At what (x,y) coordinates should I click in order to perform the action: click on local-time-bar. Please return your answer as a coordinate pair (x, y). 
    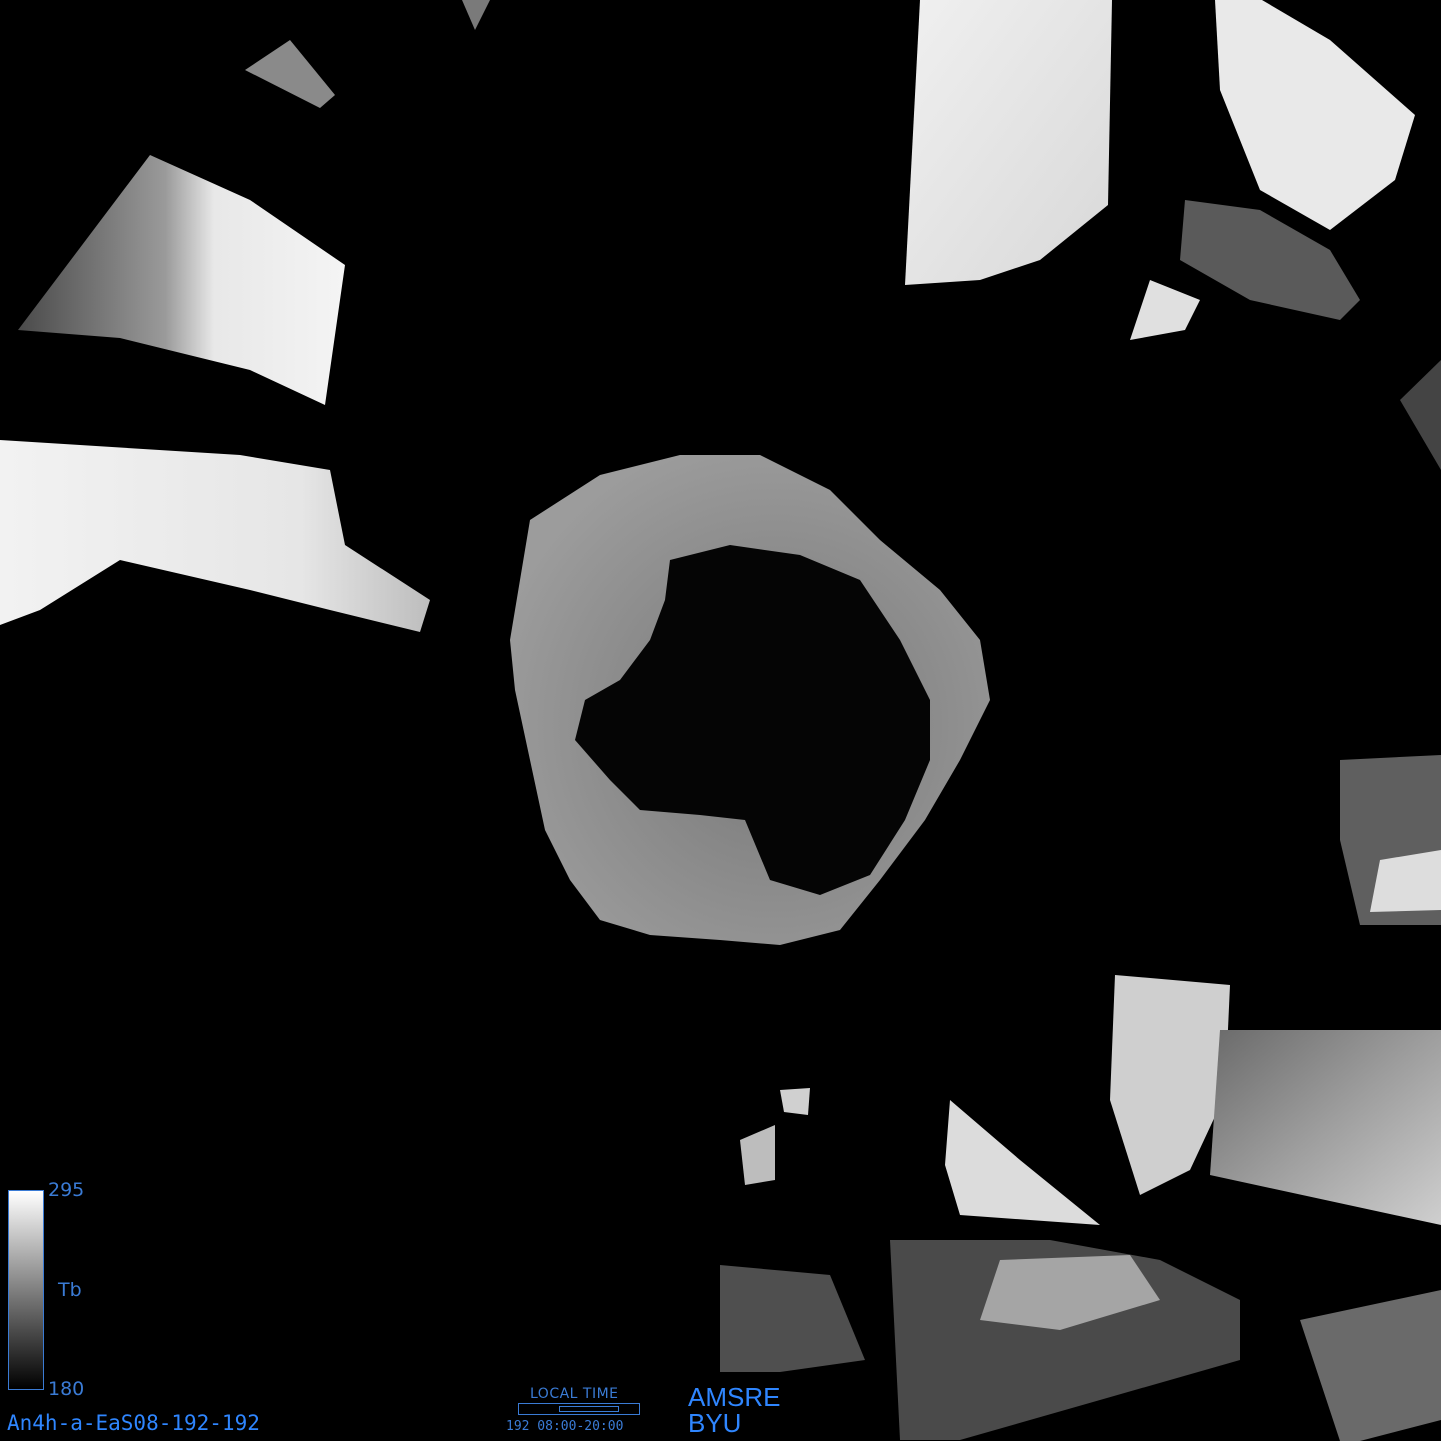
    Looking at the image, I should click on (579, 1409).